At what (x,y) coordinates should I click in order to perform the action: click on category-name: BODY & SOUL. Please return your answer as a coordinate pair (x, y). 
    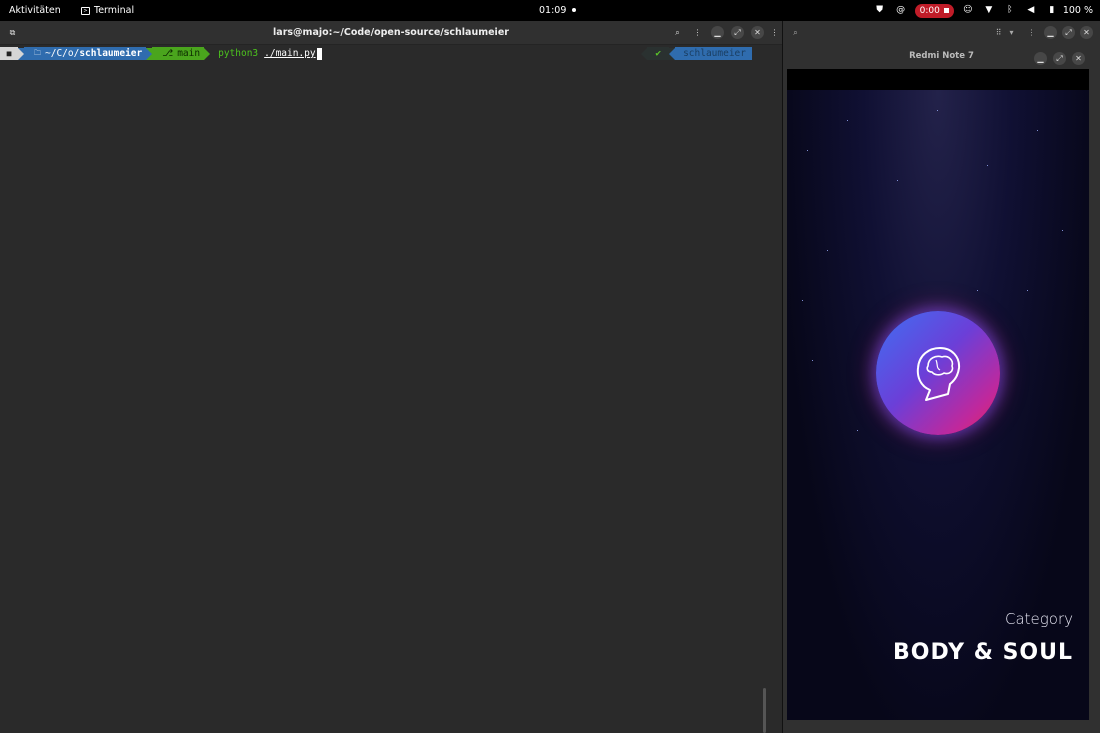
    Looking at the image, I should click on (983, 652).